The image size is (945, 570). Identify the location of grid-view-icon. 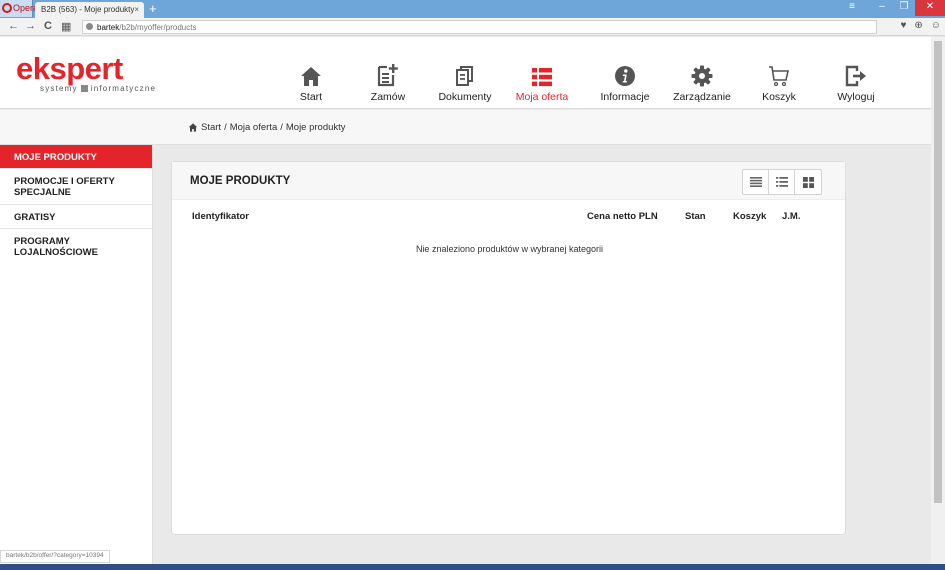
(808, 182).